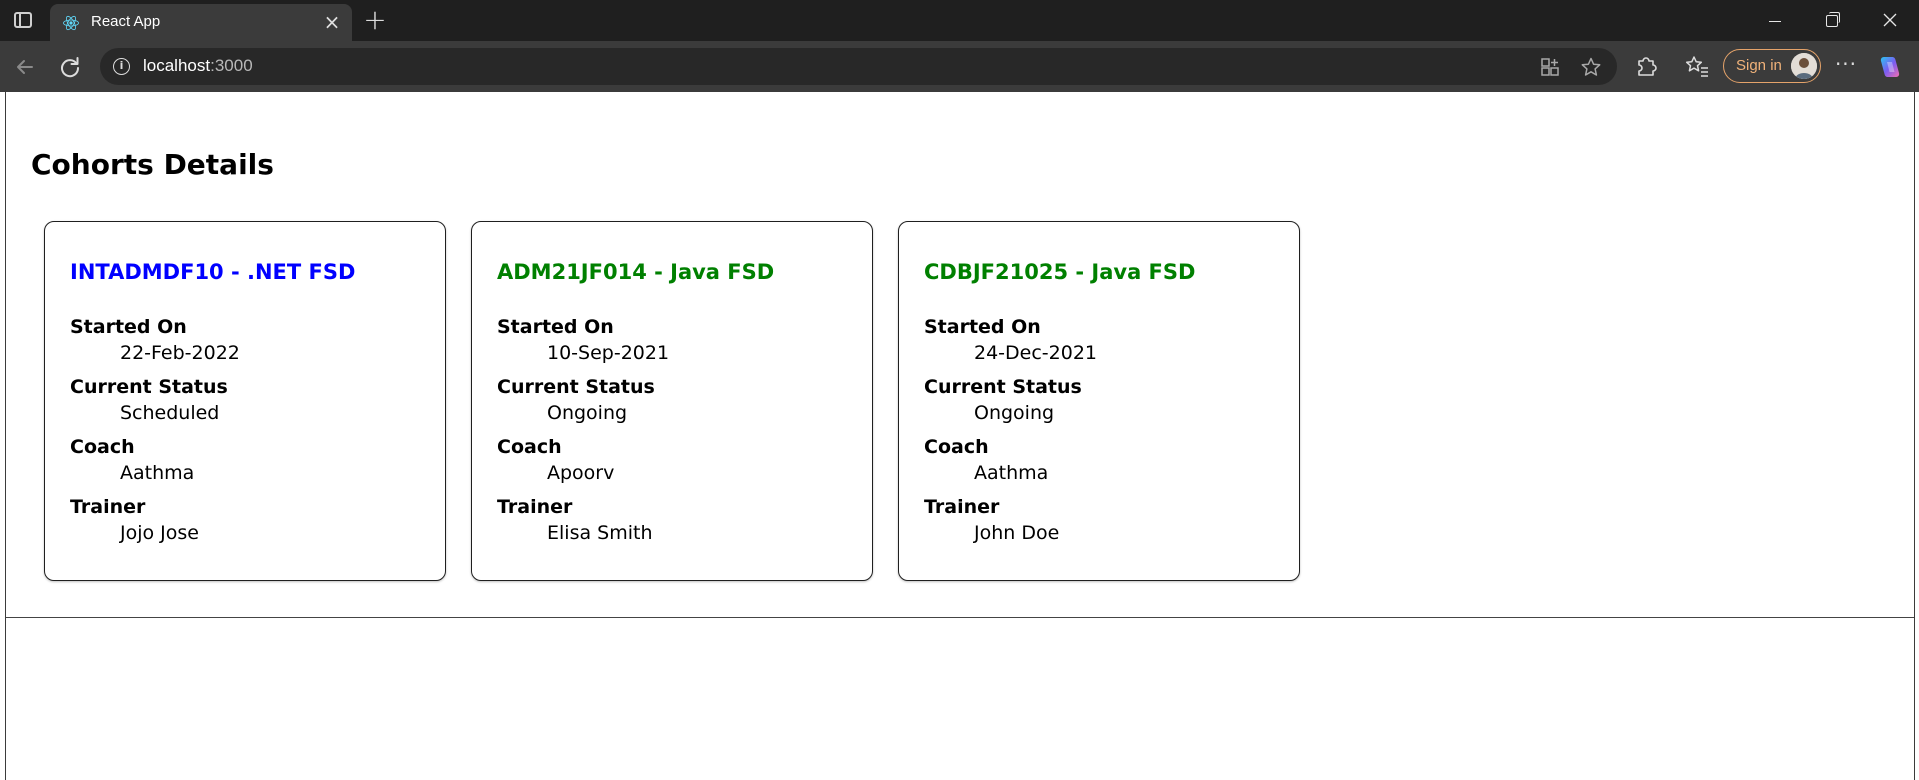 The height and width of the screenshot is (780, 1919). I want to click on favorites-icon, so click(1697, 66).